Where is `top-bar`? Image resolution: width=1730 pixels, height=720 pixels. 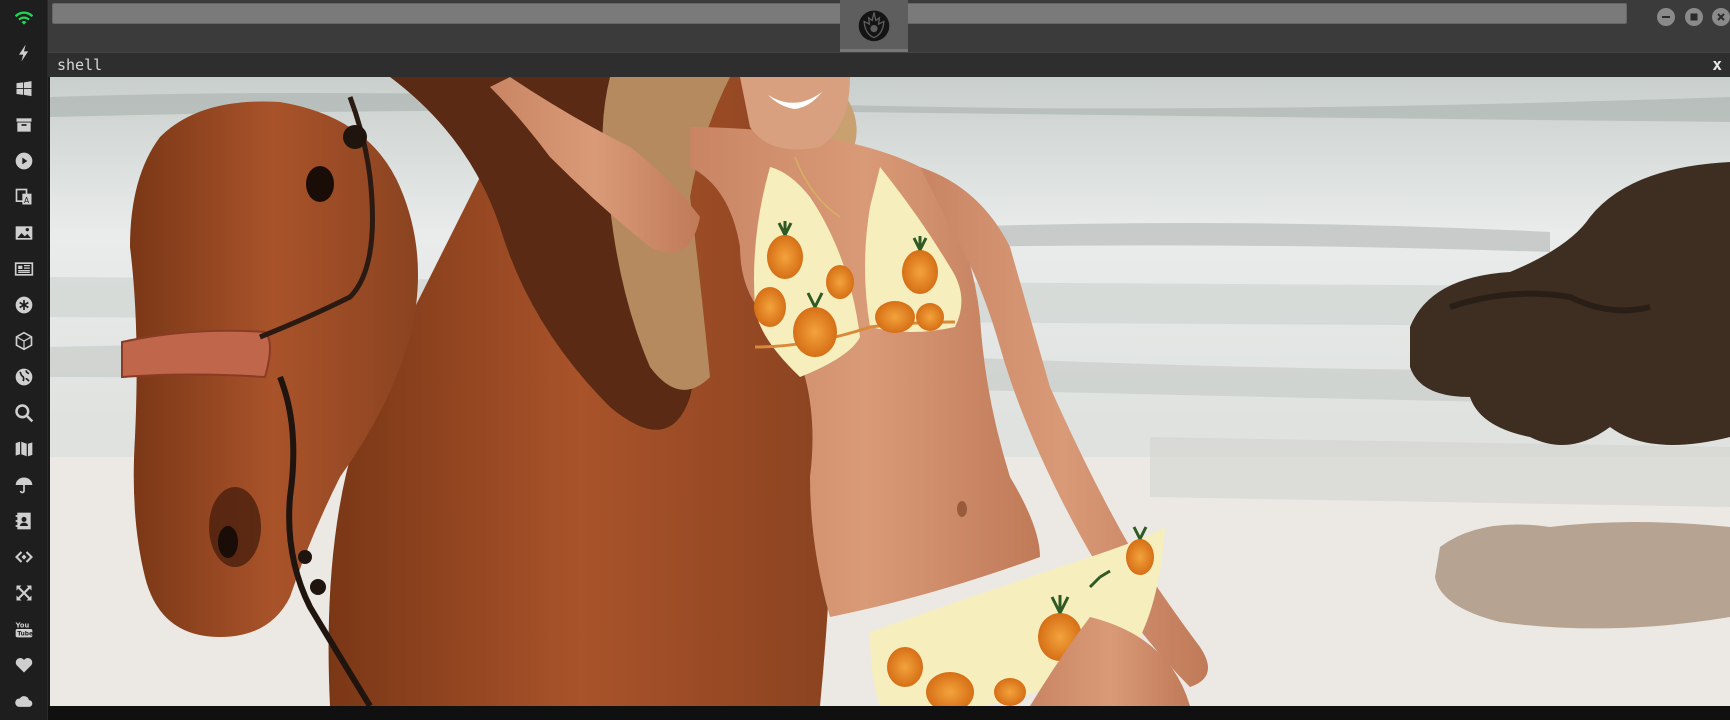 top-bar is located at coordinates (889, 26).